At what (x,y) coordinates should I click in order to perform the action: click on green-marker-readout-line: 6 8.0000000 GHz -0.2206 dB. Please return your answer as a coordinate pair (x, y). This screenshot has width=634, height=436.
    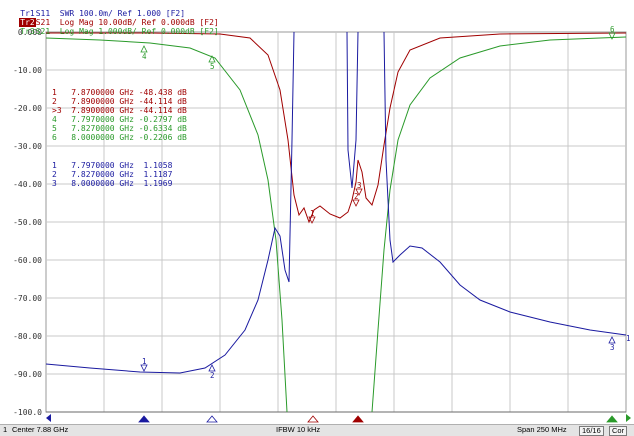
    Looking at the image, I should click on (119, 137).